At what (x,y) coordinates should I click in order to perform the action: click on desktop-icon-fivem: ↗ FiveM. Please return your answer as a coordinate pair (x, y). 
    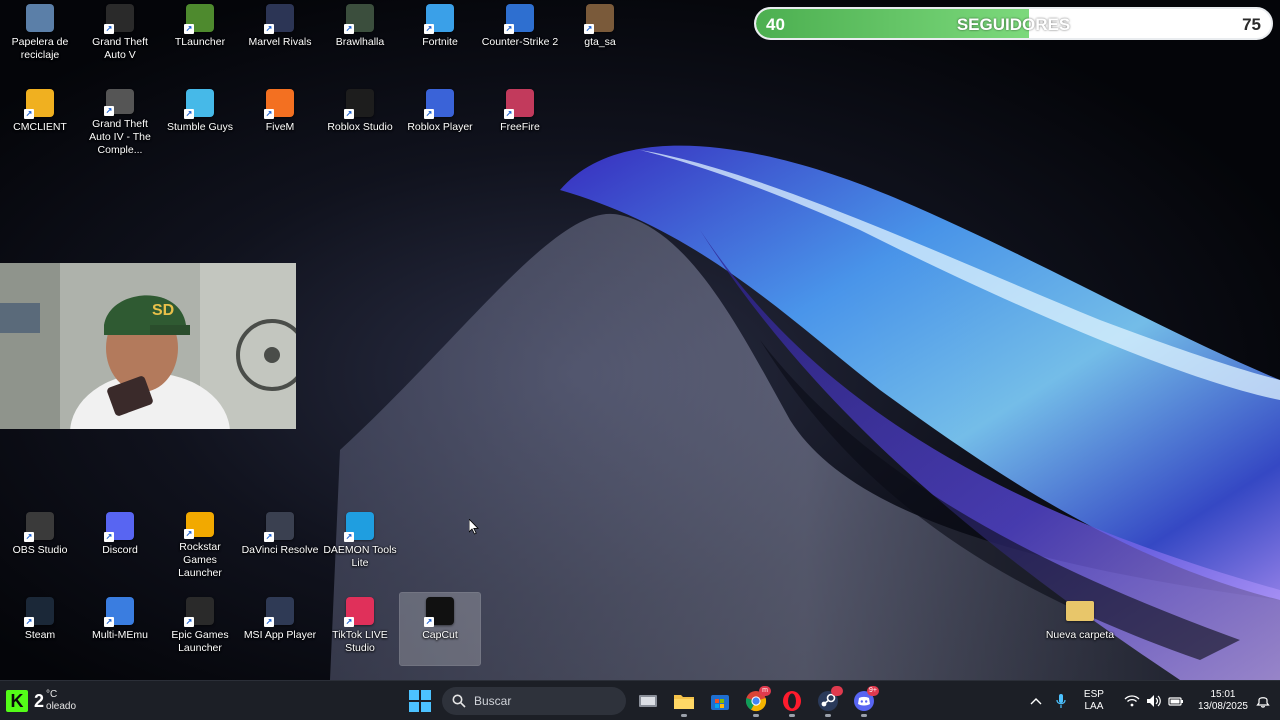
    Looking at the image, I should click on (280, 121).